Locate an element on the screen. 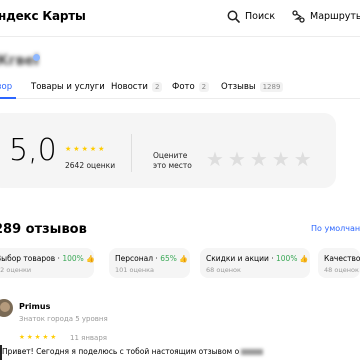 The image size is (360, 360). rate-prompt-line2: это место is located at coordinates (172, 165).